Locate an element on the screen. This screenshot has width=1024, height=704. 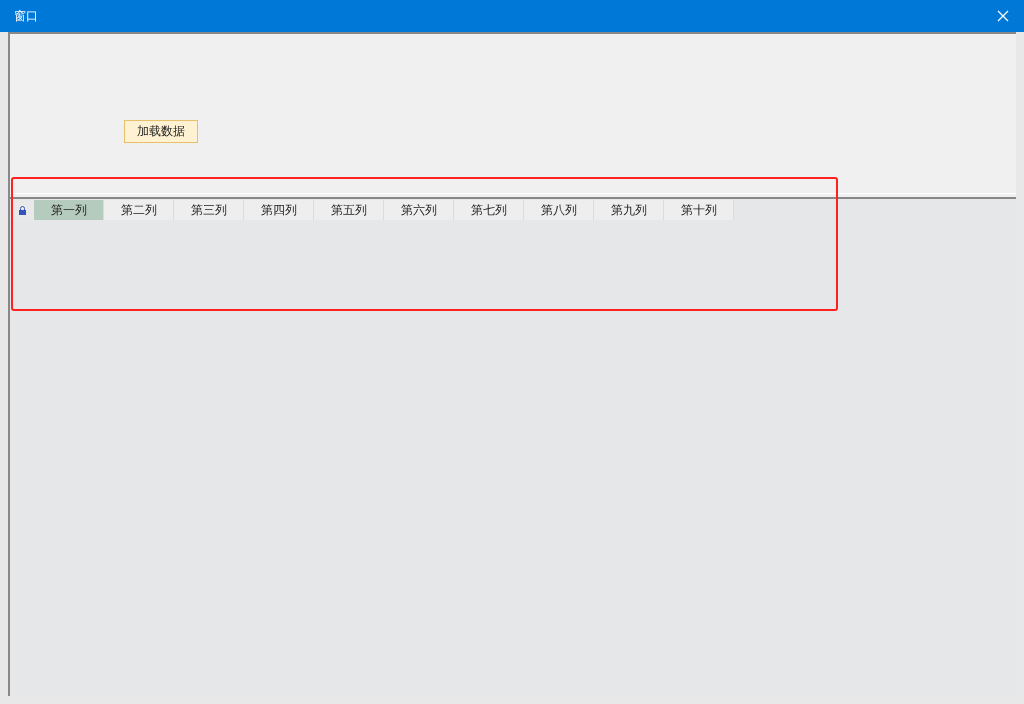
column-header: 第七列 is located at coordinates (489, 210).